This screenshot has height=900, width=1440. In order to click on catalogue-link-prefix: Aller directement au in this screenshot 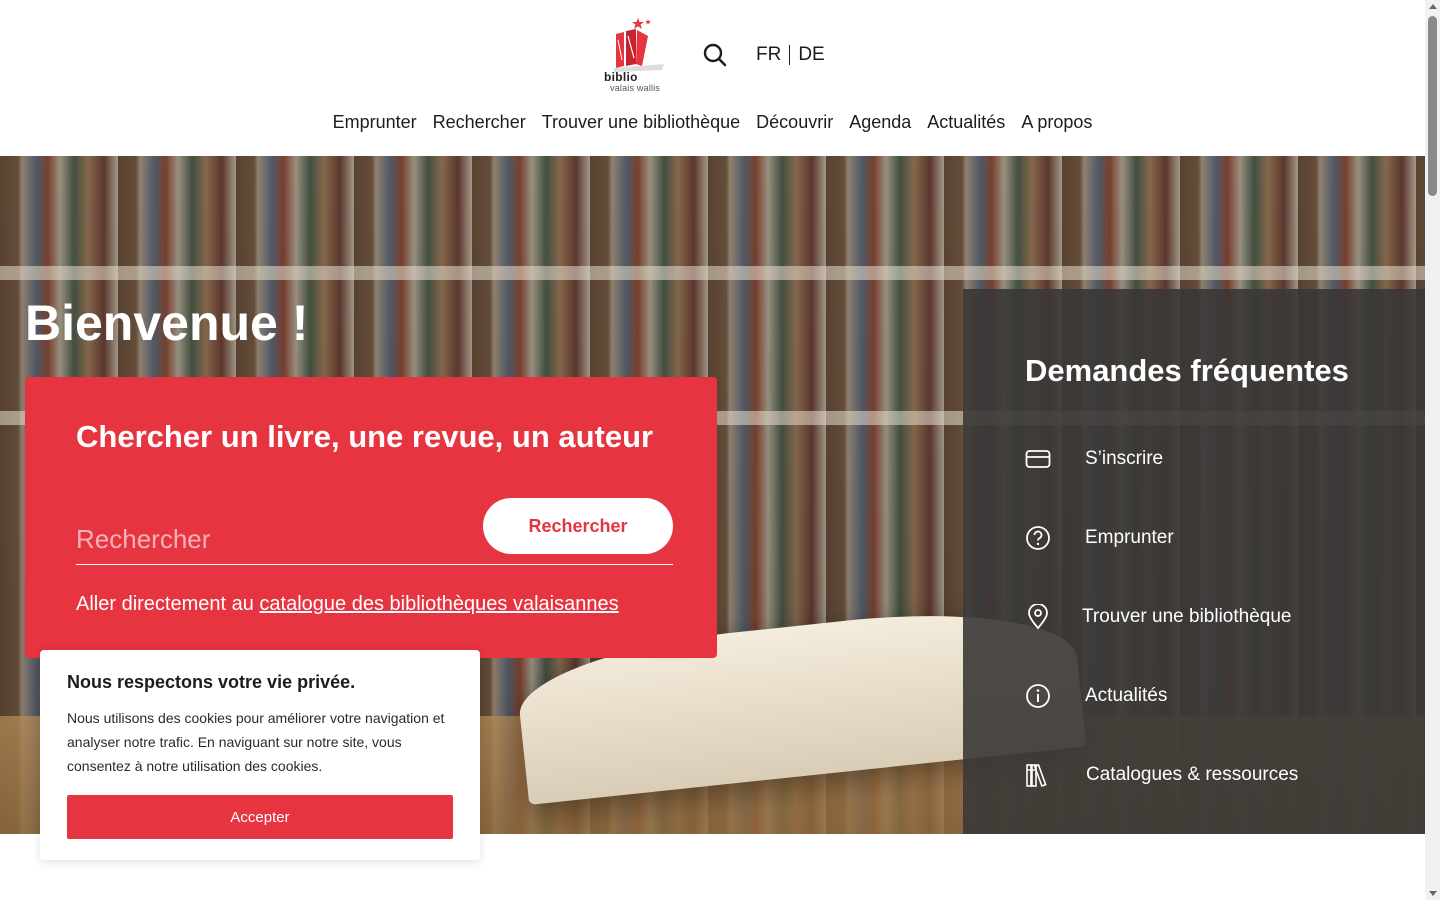, I will do `click(168, 604)`.